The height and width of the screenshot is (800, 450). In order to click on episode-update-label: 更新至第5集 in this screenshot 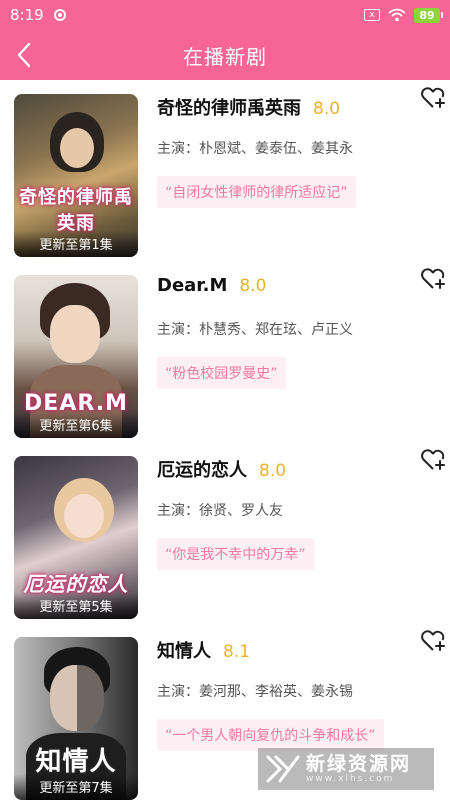, I will do `click(76, 606)`.